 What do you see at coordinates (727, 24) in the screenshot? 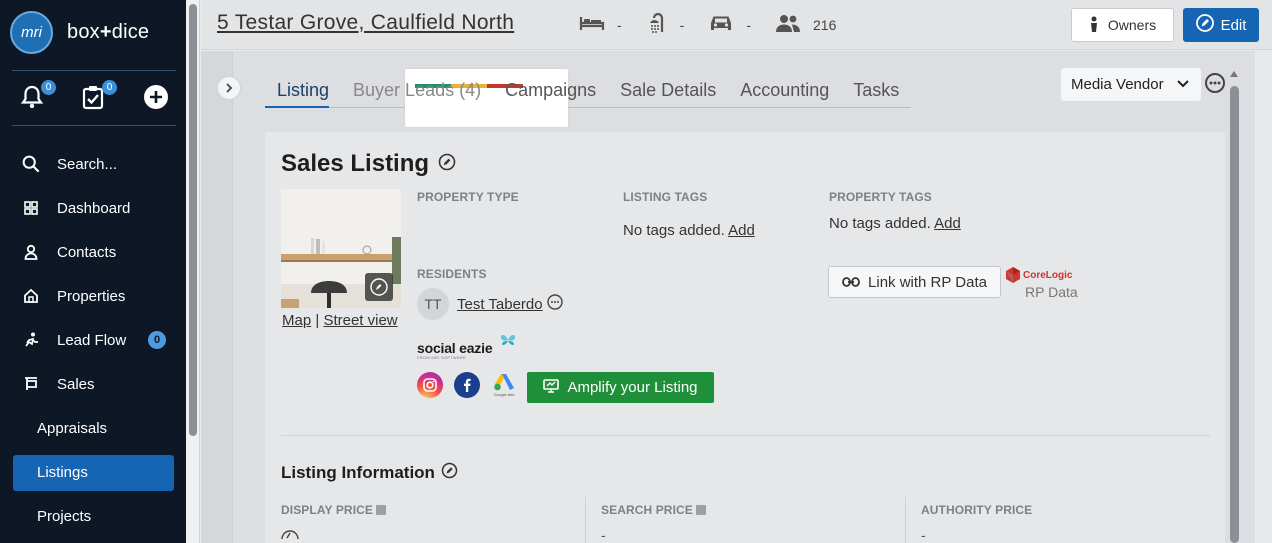
I see `car-icon` at bounding box center [727, 24].